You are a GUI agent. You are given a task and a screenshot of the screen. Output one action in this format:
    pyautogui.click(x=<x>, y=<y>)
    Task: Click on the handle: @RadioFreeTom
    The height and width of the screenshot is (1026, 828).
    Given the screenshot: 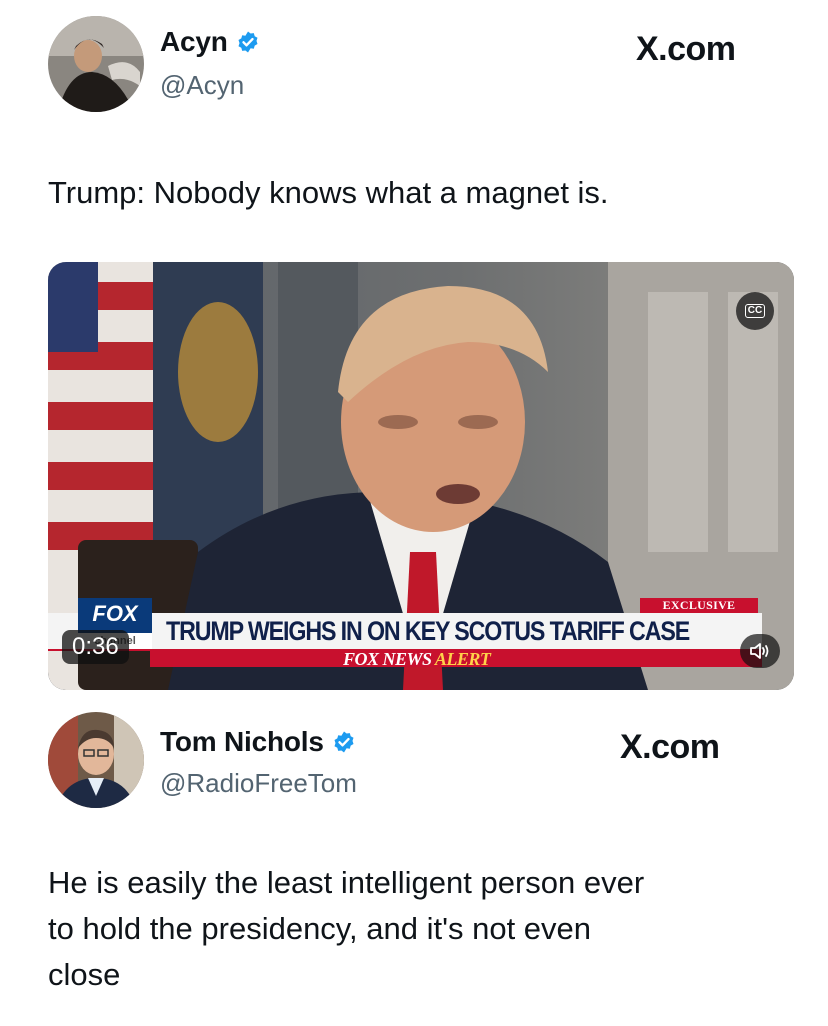 What is the action you would take?
    pyautogui.click(x=258, y=783)
    